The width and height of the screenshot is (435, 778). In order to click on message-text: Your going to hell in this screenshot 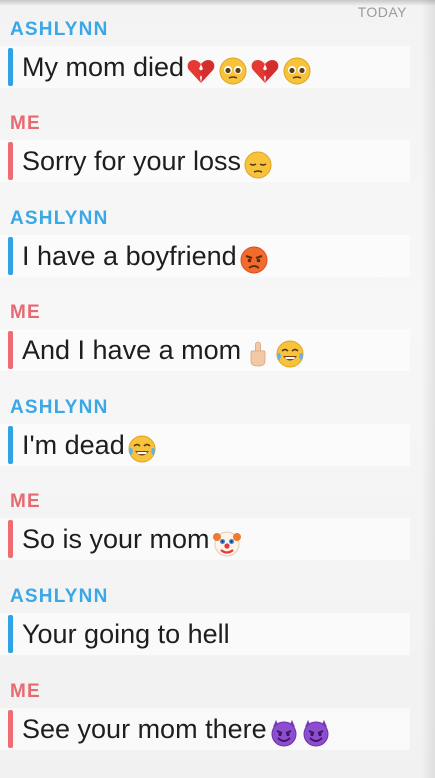, I will do `click(126, 634)`.